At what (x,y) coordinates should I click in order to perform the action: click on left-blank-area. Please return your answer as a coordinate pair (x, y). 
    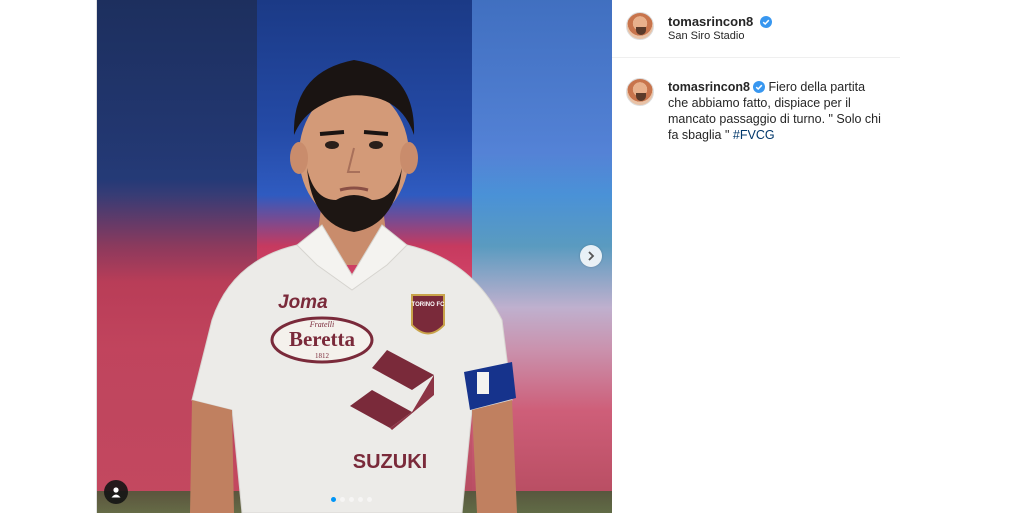
    Looking at the image, I should click on (48, 256).